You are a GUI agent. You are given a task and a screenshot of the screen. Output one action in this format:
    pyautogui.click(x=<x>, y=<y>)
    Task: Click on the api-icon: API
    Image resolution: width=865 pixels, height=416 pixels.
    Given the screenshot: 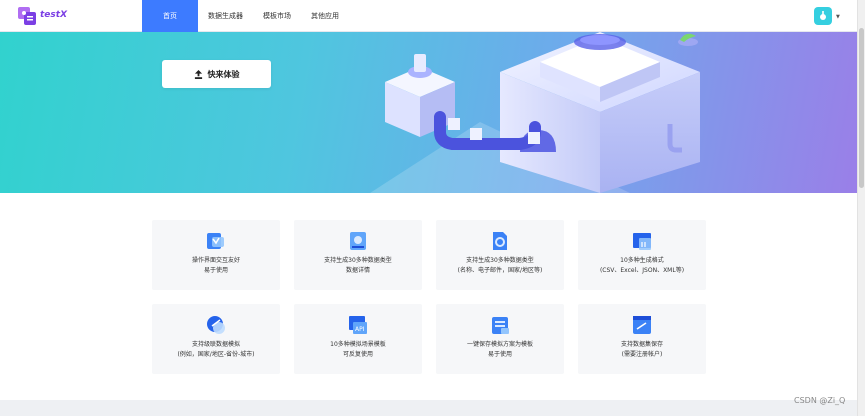 What is the action you would take?
    pyautogui.click(x=358, y=325)
    